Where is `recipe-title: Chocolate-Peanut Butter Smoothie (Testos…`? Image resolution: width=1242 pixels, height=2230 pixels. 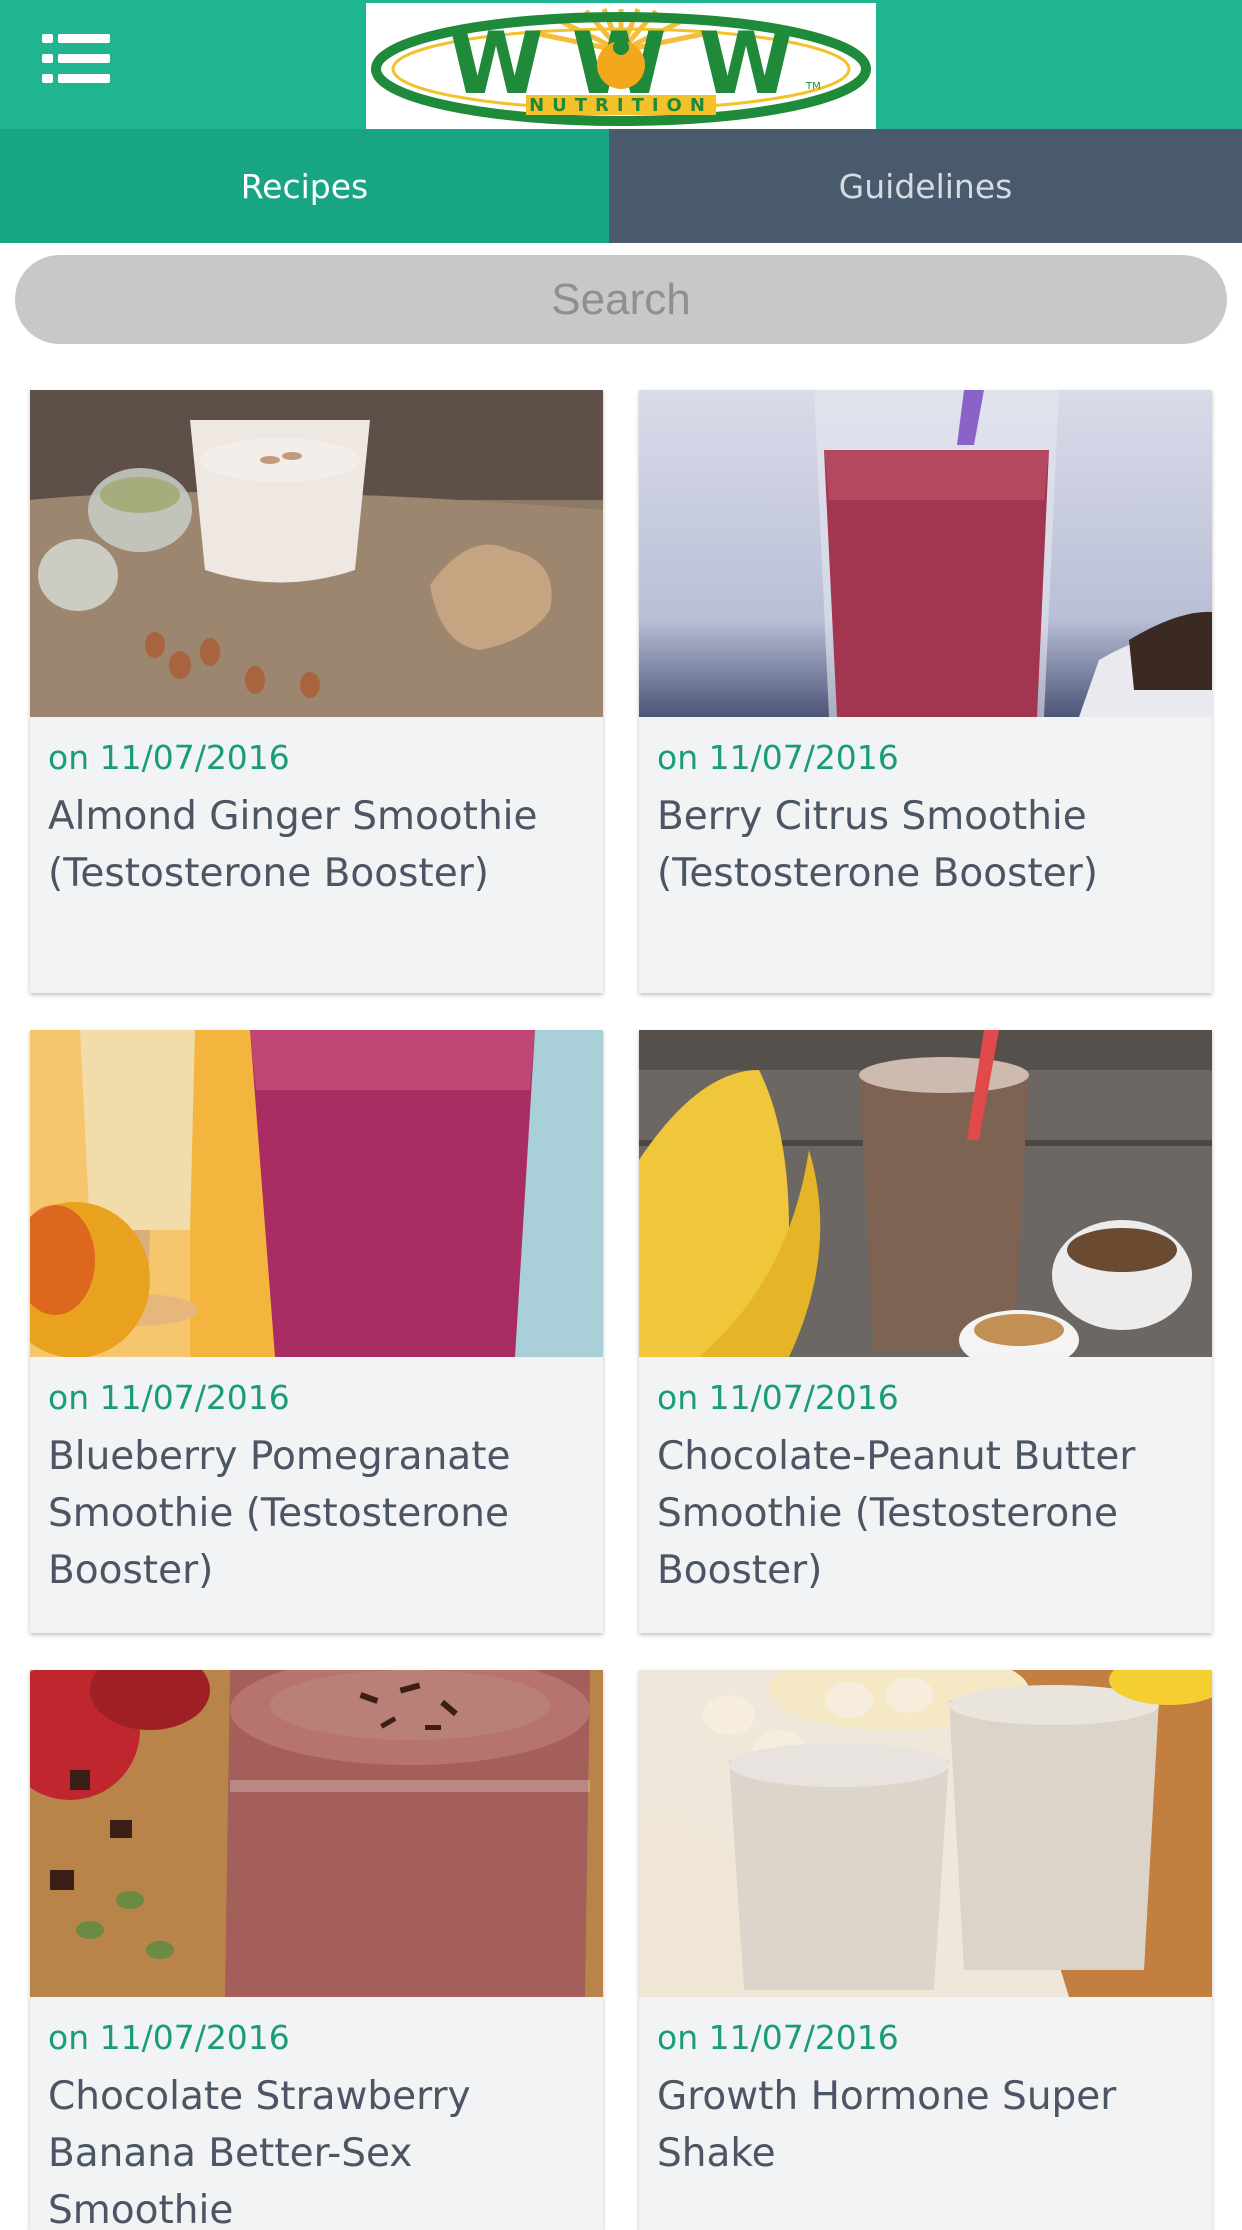
recipe-title: Chocolate-Peanut Butter Smoothie (Testos… is located at coordinates (896, 1513).